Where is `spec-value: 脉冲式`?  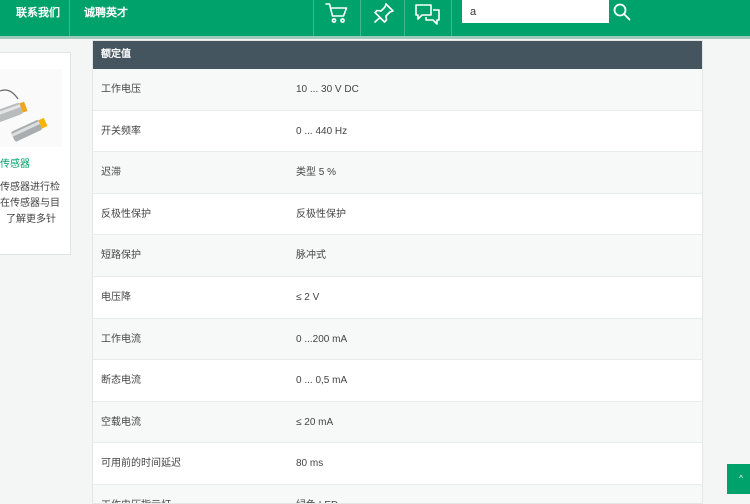
spec-value: 脉冲式 is located at coordinates (311, 256).